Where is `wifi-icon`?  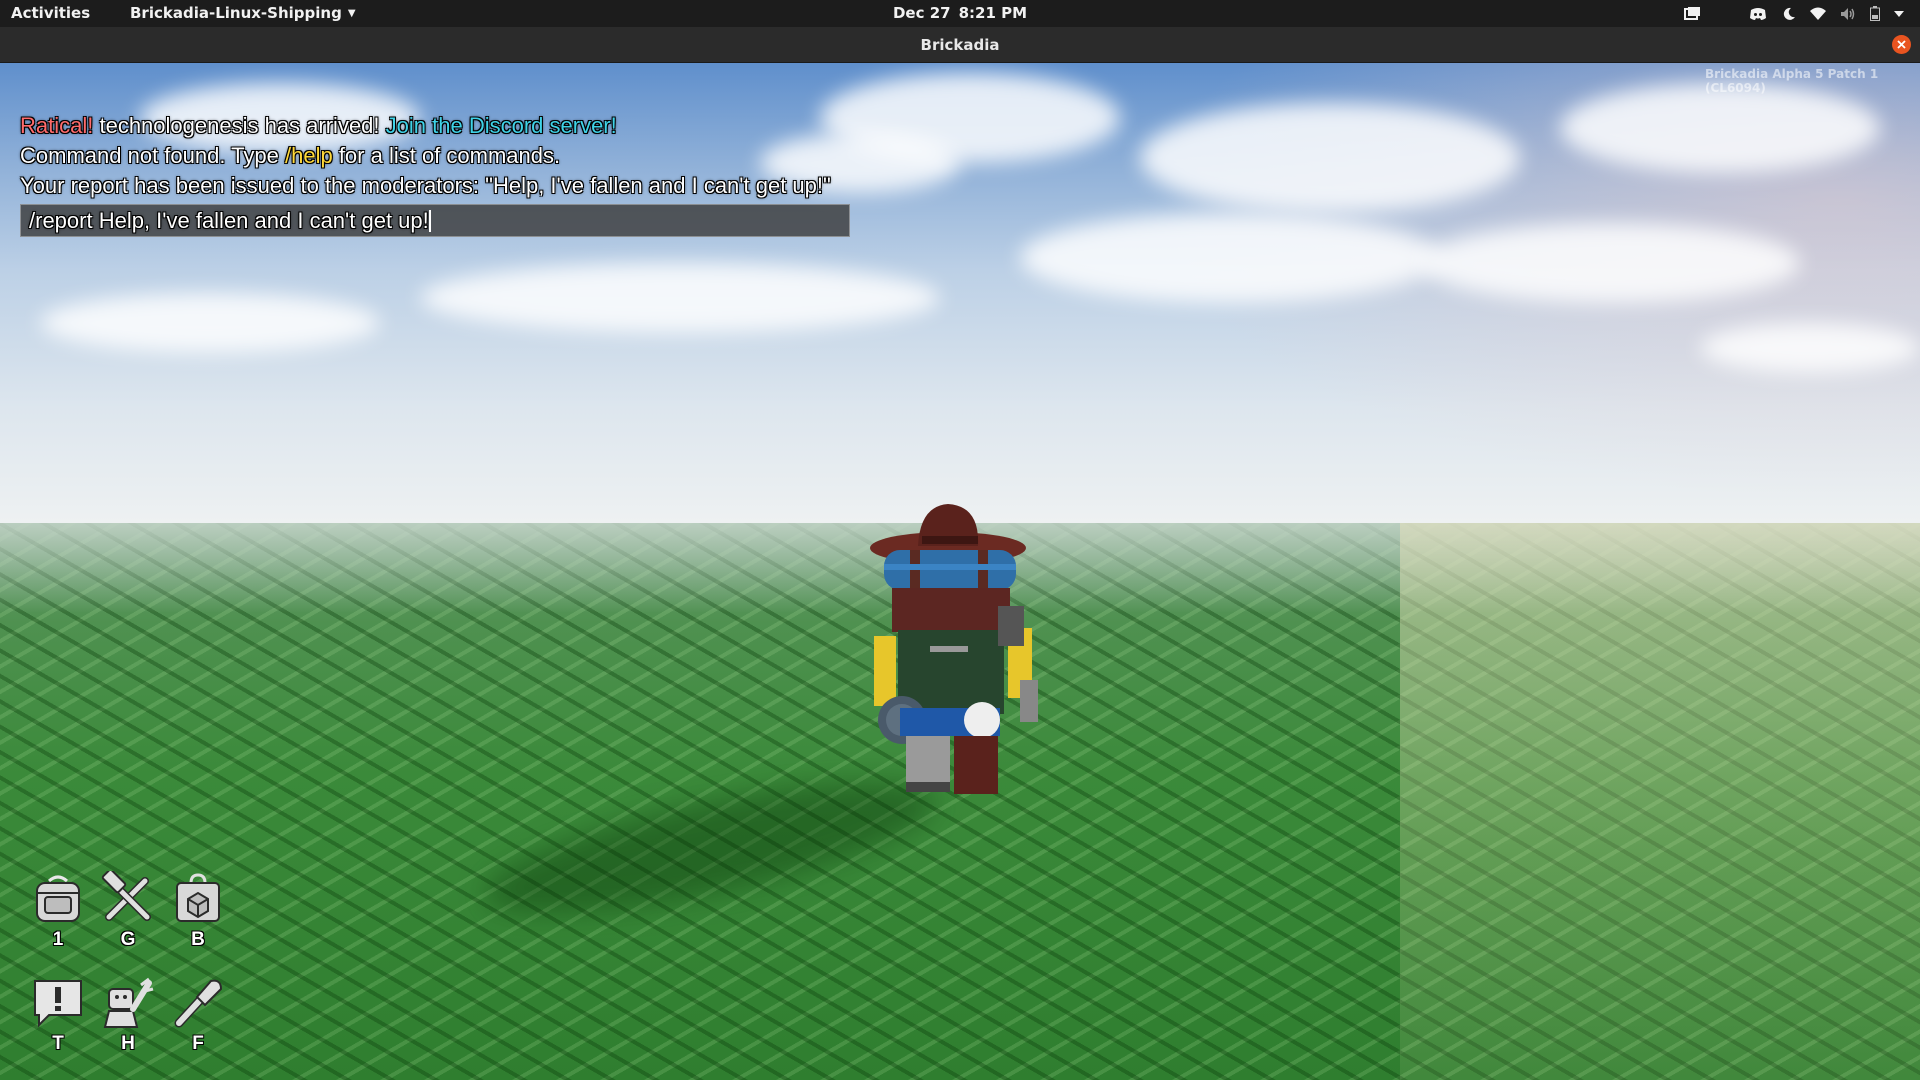
wifi-icon is located at coordinates (1818, 13).